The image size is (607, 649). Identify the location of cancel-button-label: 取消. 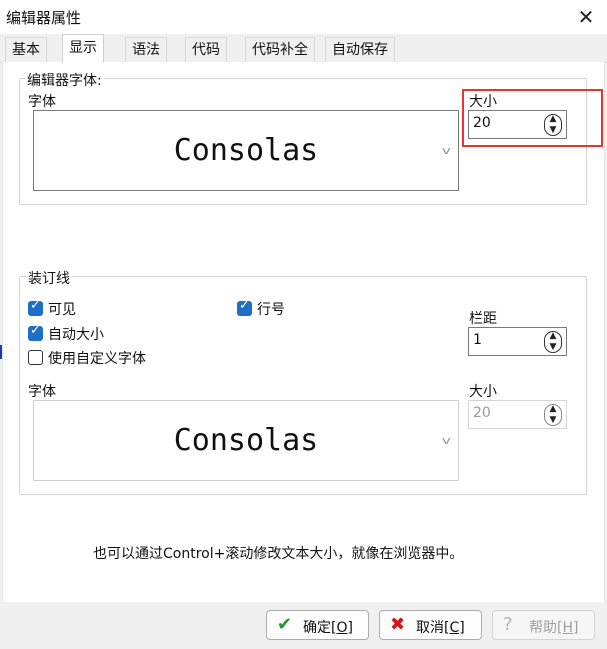
(430, 628).